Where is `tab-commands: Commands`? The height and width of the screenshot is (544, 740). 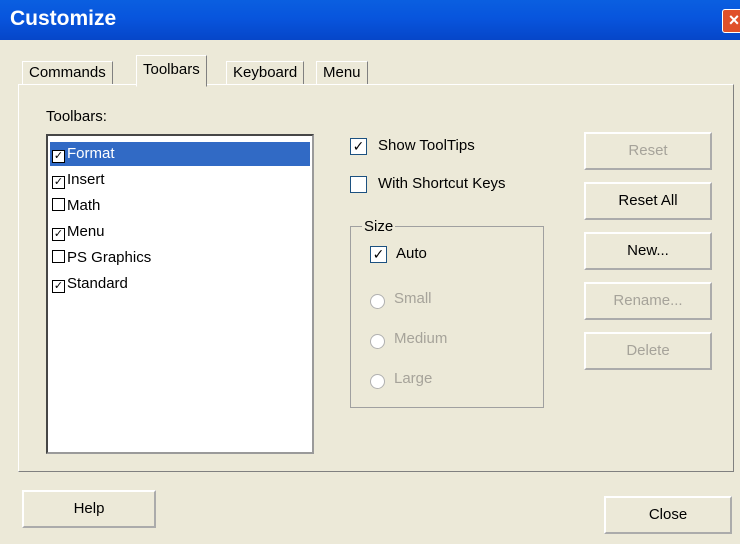 tab-commands: Commands is located at coordinates (67, 72).